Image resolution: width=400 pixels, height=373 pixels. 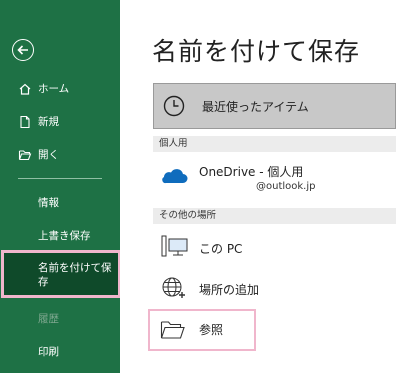 I want to click on open-folder-icon, so click(x=25, y=155).